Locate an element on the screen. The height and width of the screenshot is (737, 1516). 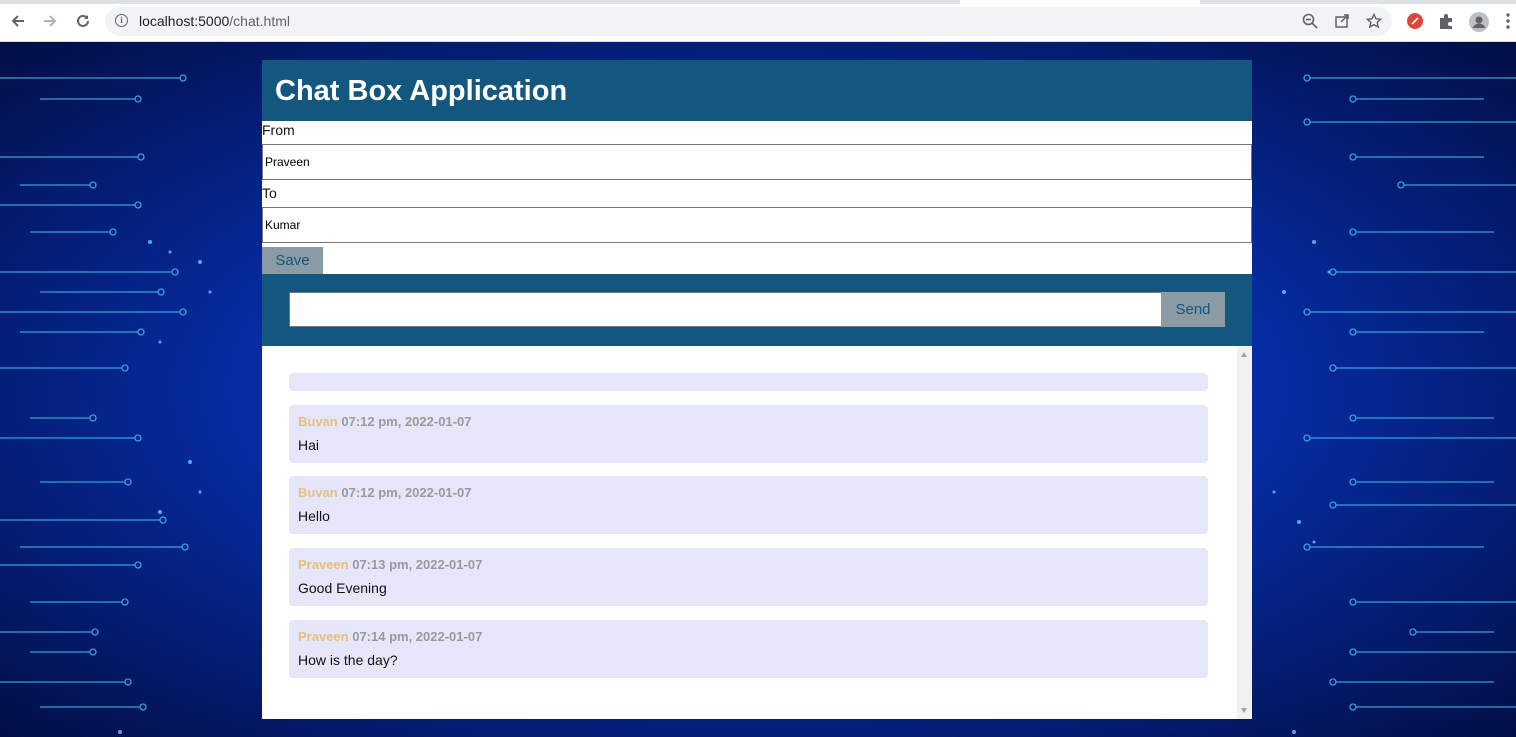
extension-red-icon is located at coordinates (1415, 21).